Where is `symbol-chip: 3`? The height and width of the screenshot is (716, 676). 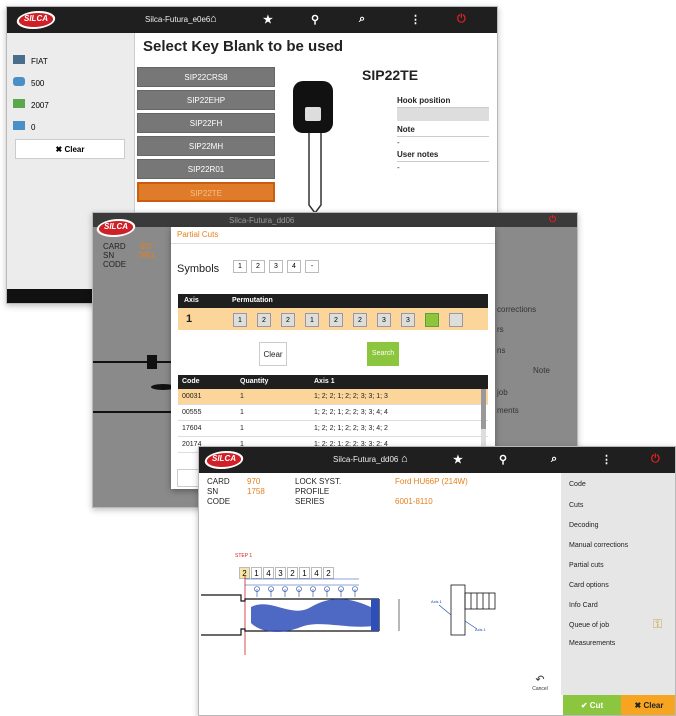
symbol-chip: 3 is located at coordinates (276, 266).